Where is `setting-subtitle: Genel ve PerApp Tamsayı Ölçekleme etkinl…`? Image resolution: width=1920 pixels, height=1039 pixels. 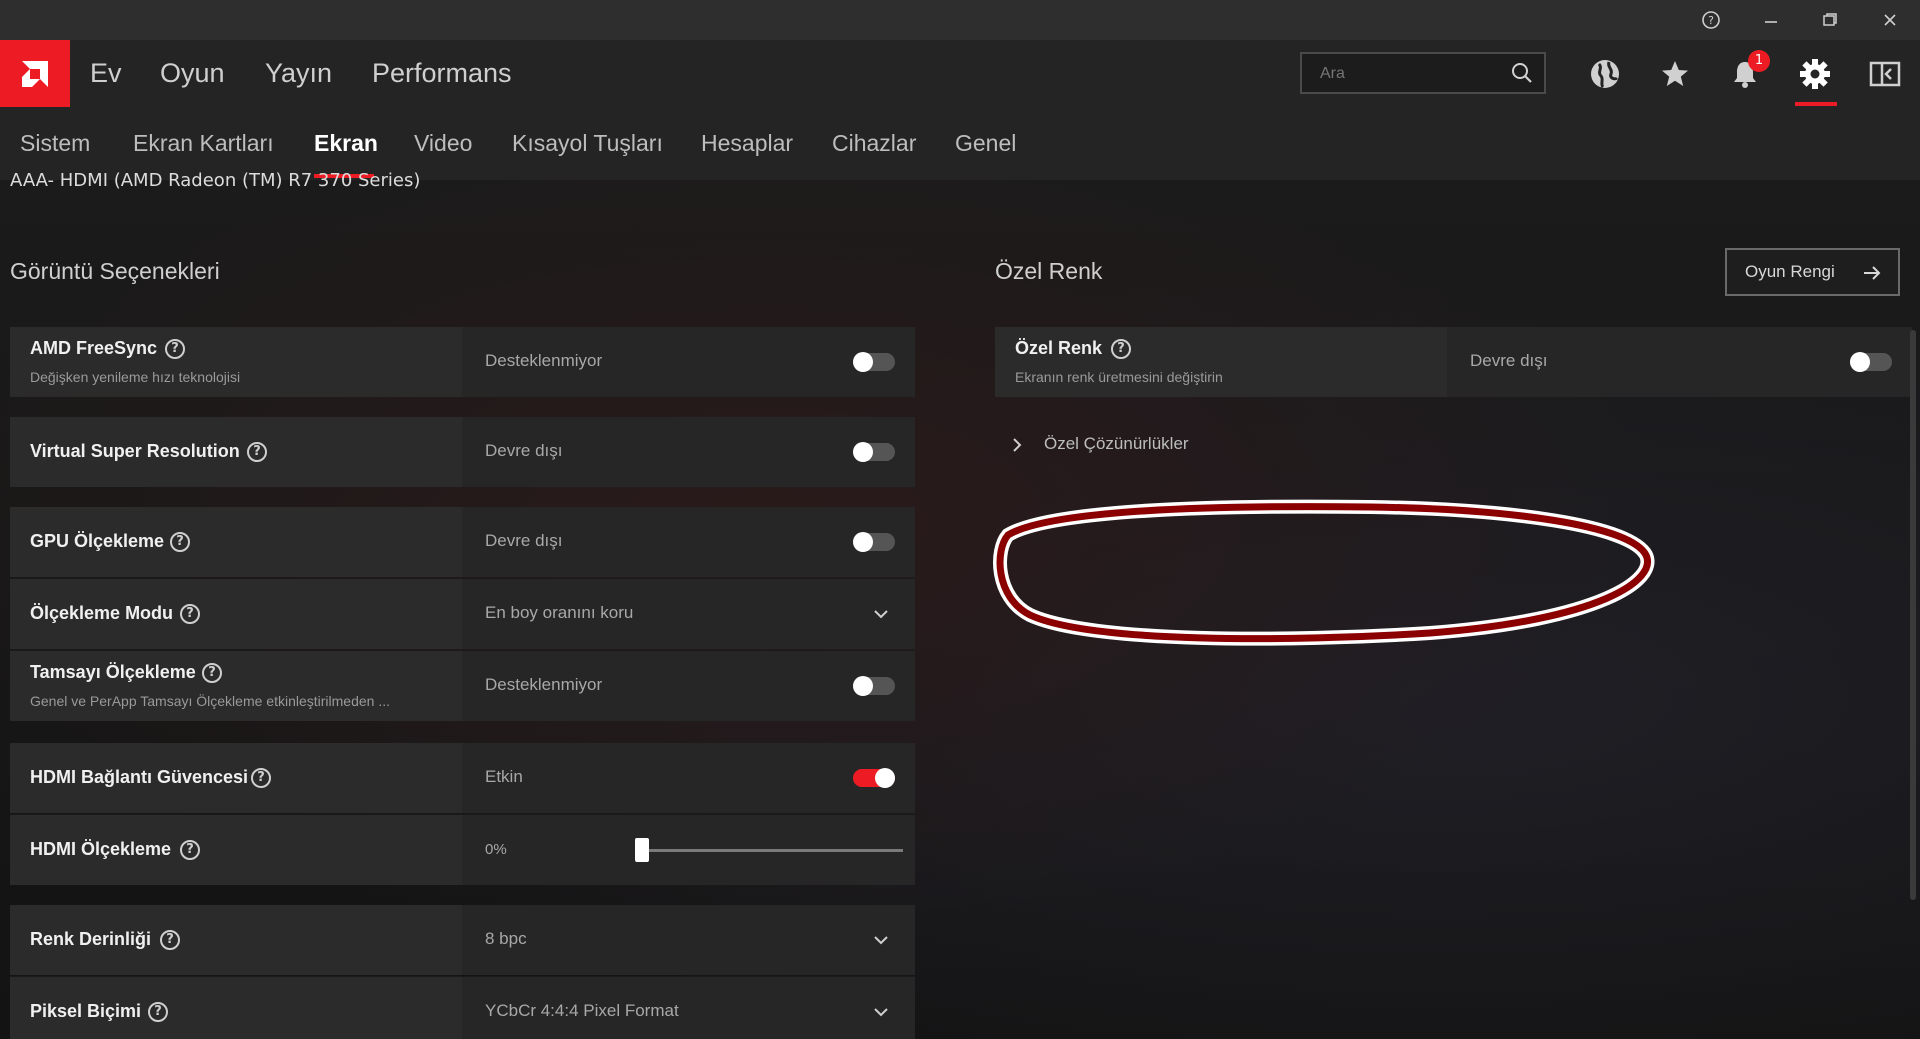 setting-subtitle: Genel ve PerApp Tamsayı Ölçekleme etkinl… is located at coordinates (210, 701).